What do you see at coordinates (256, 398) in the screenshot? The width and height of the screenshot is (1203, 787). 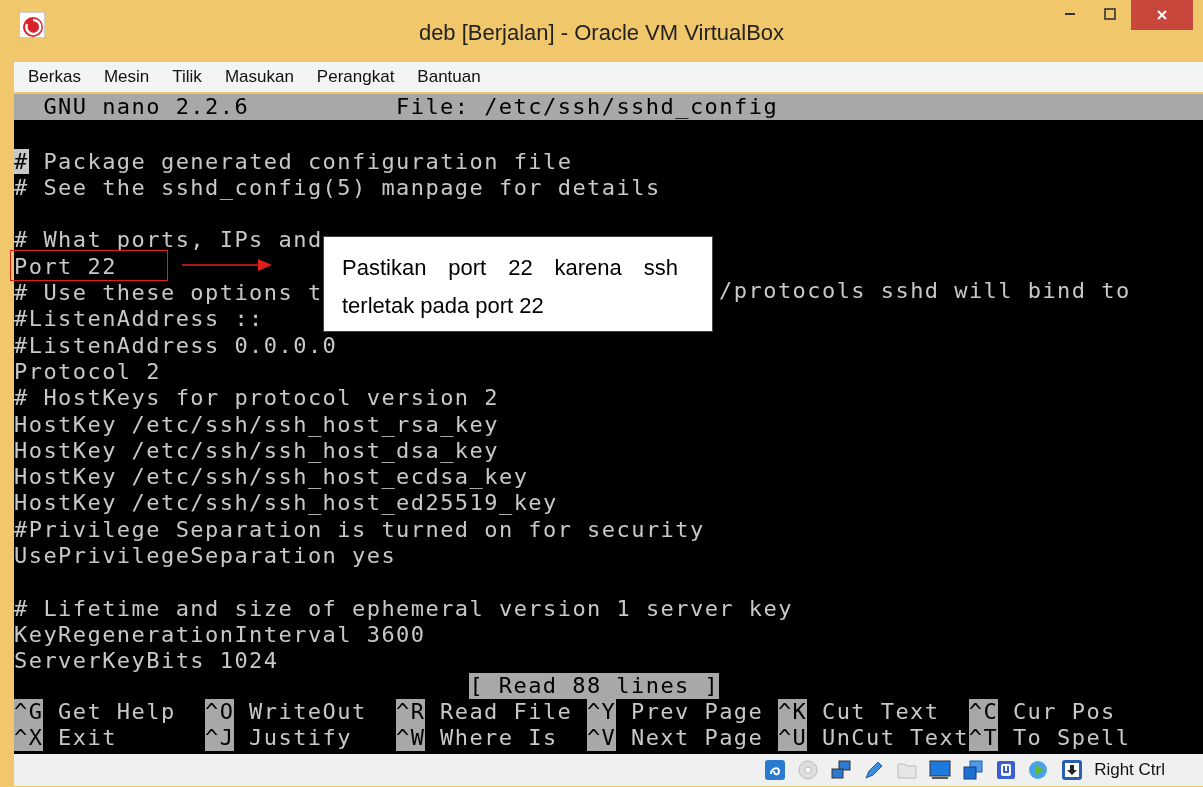 I see `terminal-line: # HostKeys for protocol version 2` at bounding box center [256, 398].